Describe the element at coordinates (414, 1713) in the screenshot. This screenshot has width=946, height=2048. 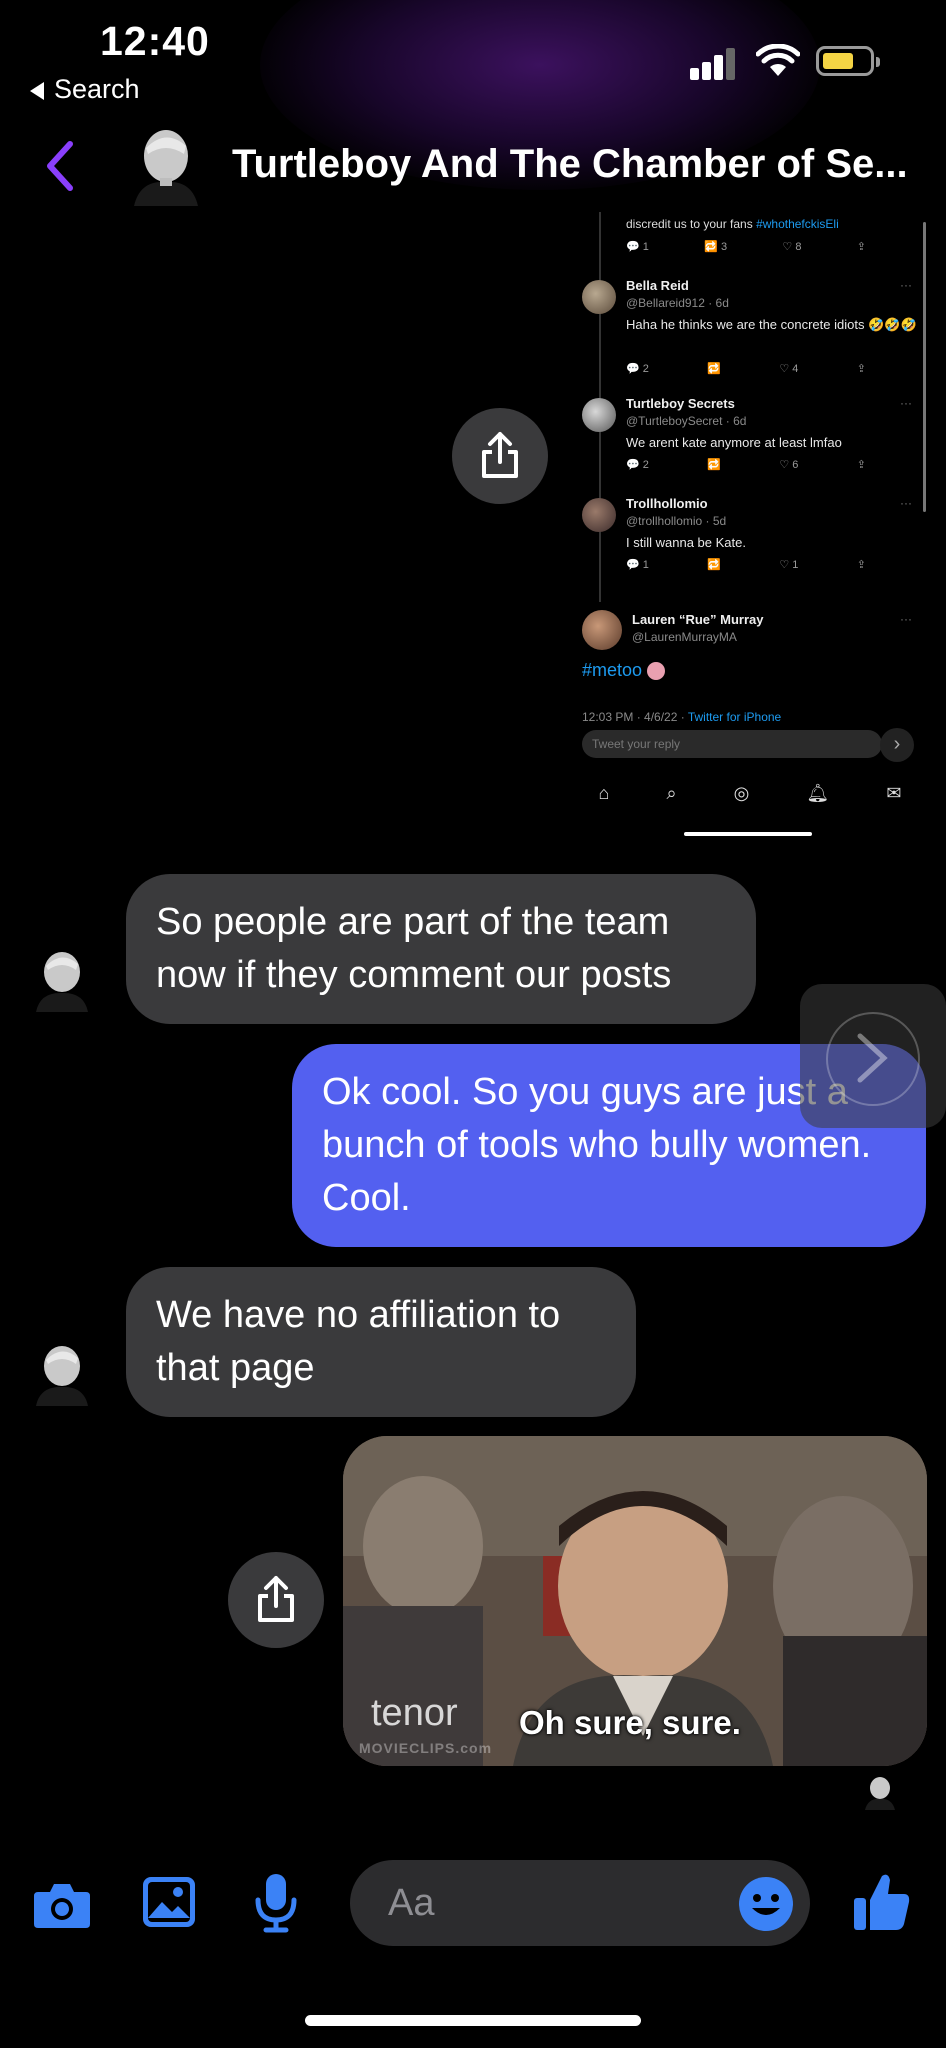
I see `tenor-logo: tenor` at that location.